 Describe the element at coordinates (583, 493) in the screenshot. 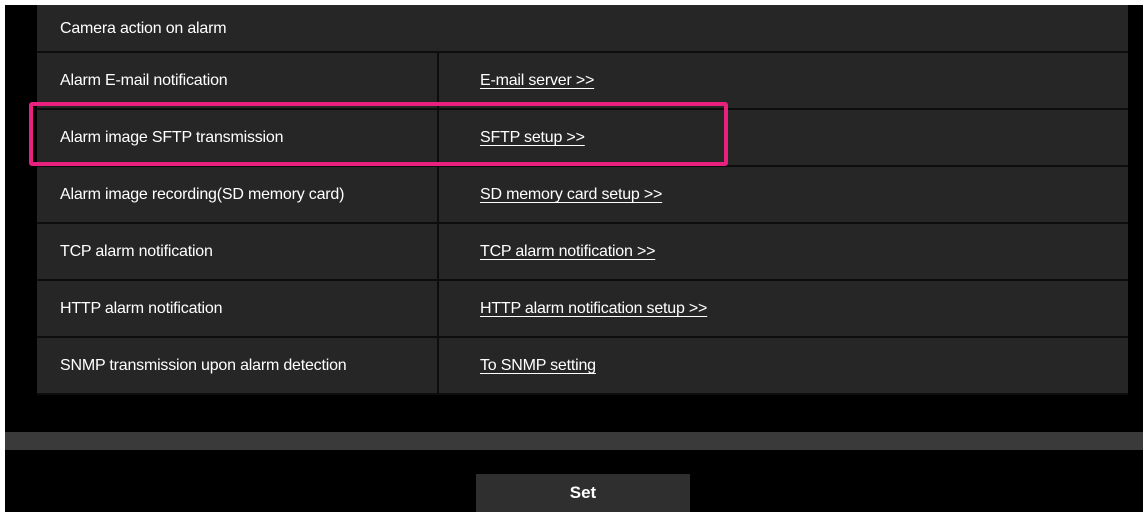

I see `set-button: Set` at that location.